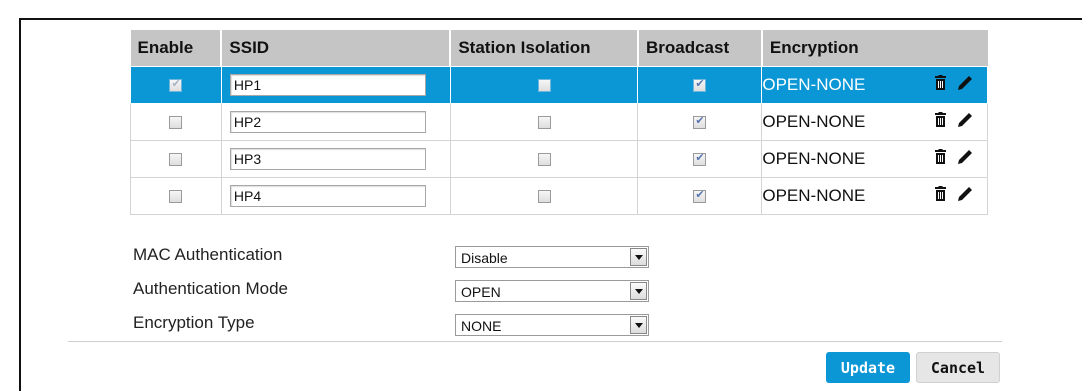 This screenshot has width=1082, height=391. What do you see at coordinates (874, 48) in the screenshot?
I see `header-encryption: Encryption` at bounding box center [874, 48].